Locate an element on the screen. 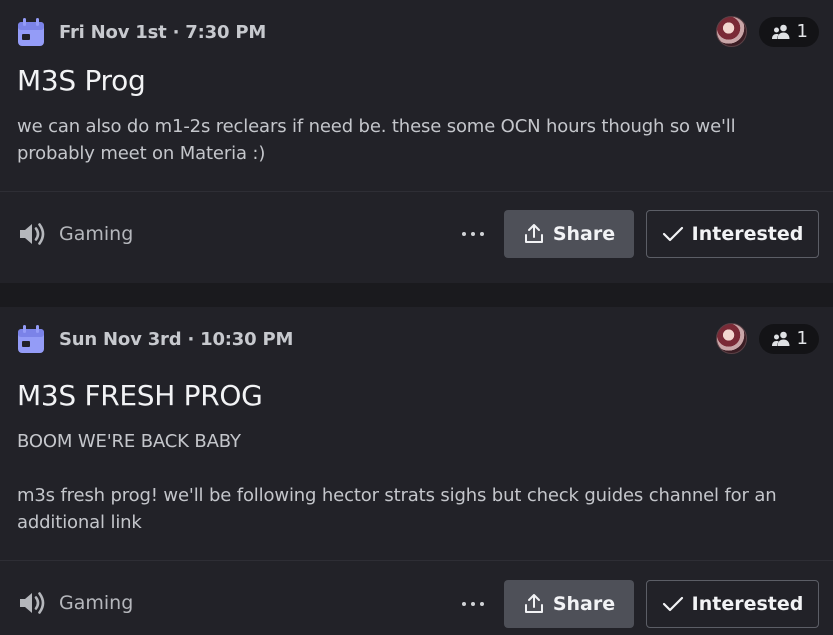 Image resolution: width=833 pixels, height=635 pixels. event-date-row: Sun Nov 3rd · 10:30 PM is located at coordinates (155, 339).